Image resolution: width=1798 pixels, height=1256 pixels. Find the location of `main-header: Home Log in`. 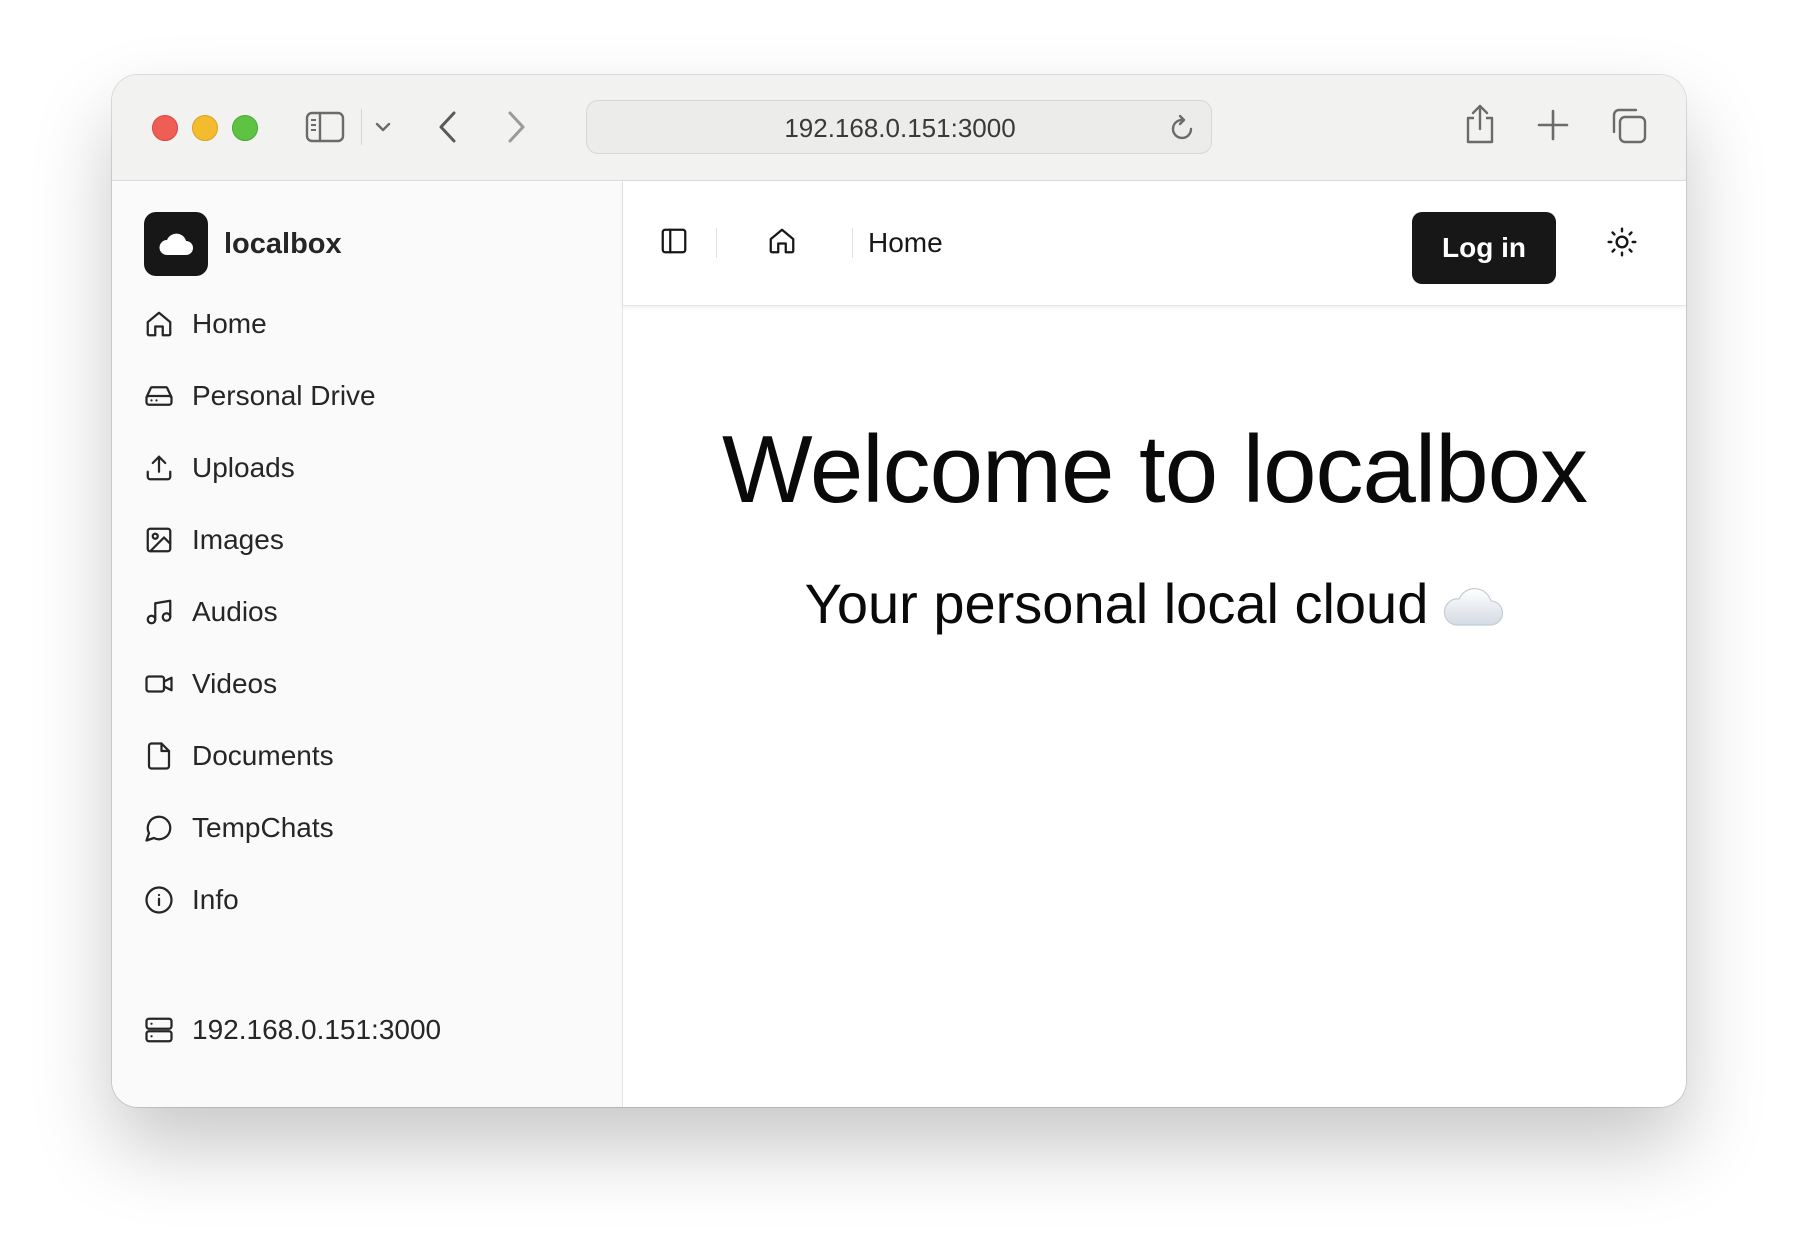

main-header: Home Log in is located at coordinates (1154, 243).